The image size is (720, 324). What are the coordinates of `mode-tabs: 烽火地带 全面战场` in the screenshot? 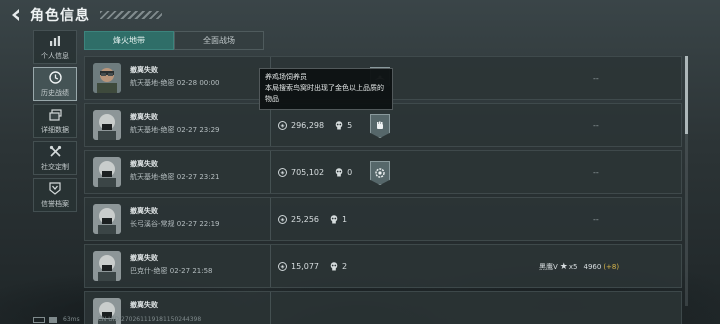 It's located at (174, 40).